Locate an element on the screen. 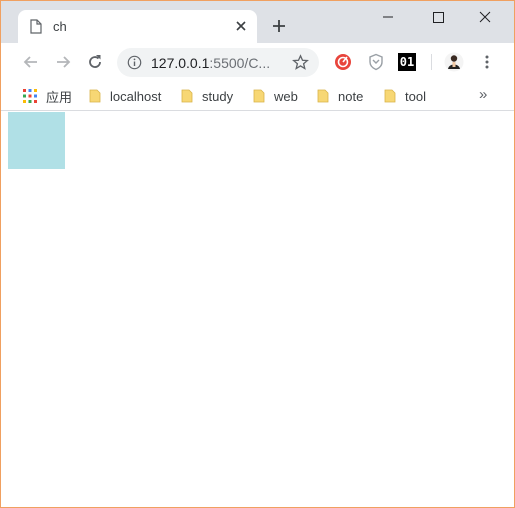 The width and height of the screenshot is (515, 508). tab-title: ch is located at coordinates (60, 26).